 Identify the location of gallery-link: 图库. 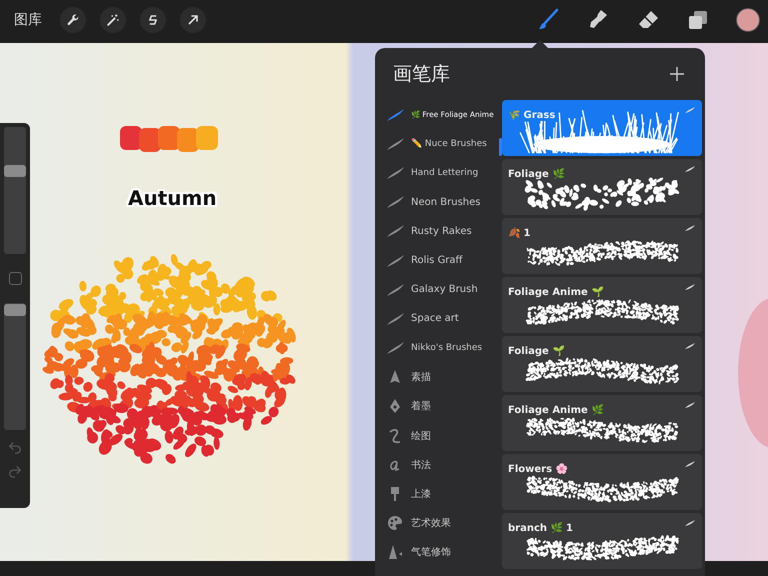
(28, 20).